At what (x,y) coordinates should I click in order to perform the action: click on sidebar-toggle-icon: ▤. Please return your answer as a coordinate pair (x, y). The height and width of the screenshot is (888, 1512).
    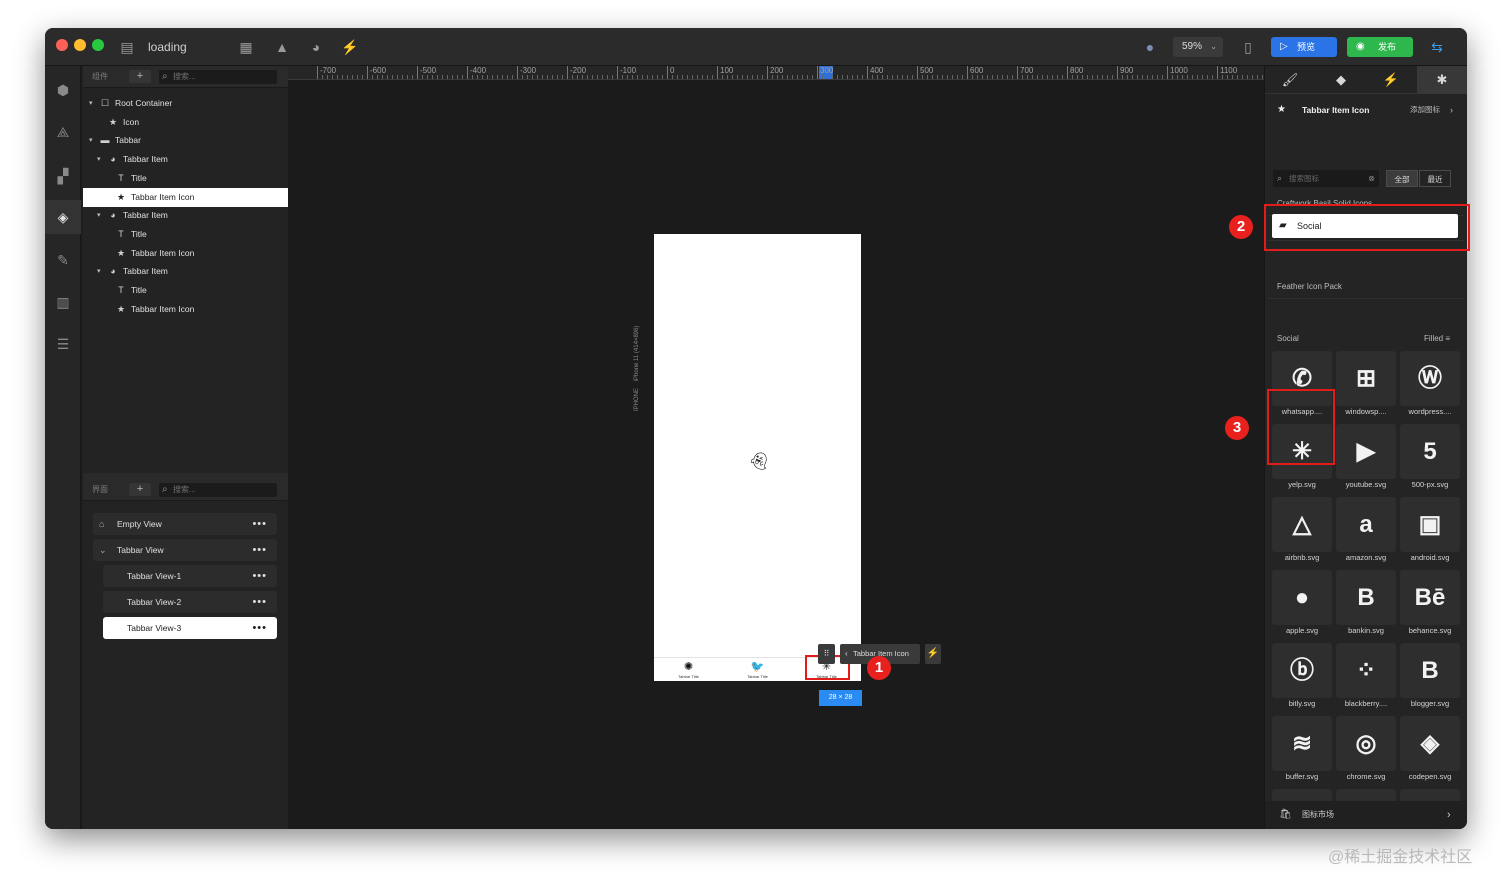
    Looking at the image, I should click on (127, 47).